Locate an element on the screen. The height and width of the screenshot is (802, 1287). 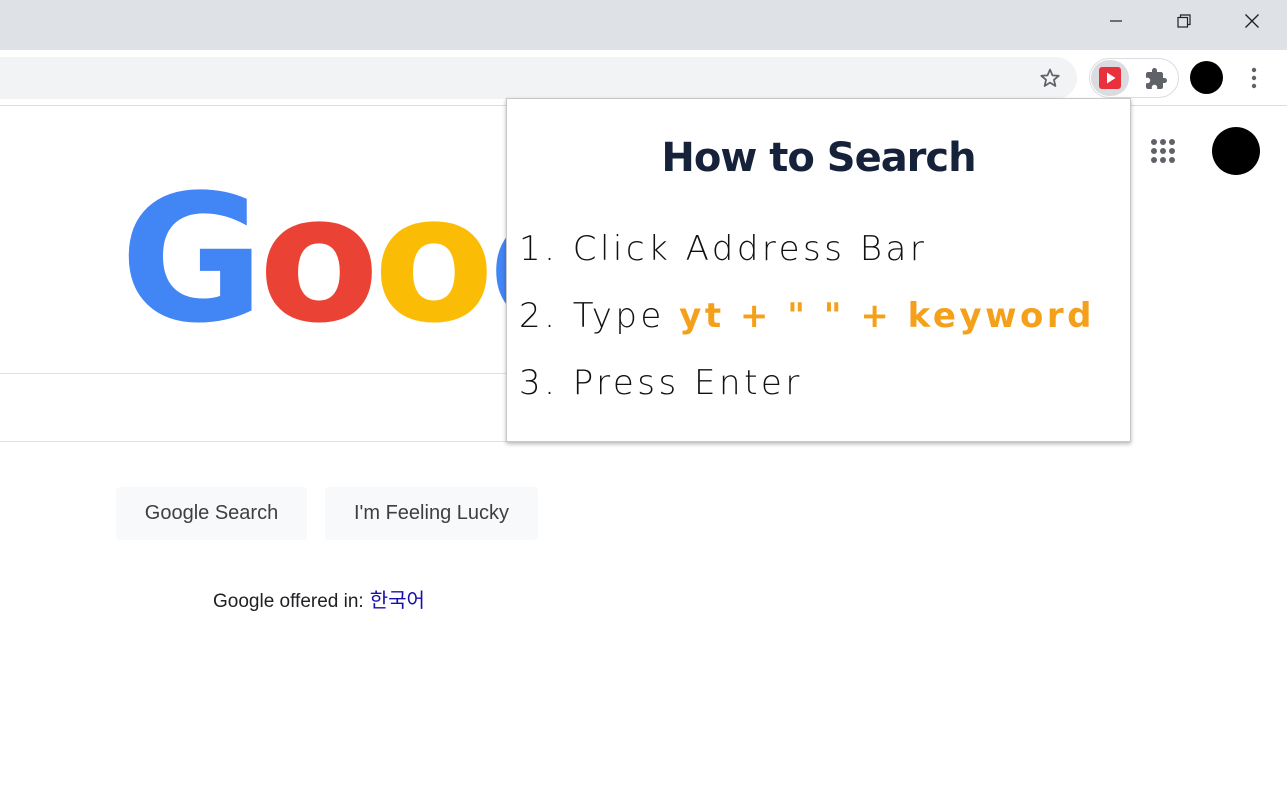
step-2-keyword: yt + " " + keyword is located at coordinates (887, 316).